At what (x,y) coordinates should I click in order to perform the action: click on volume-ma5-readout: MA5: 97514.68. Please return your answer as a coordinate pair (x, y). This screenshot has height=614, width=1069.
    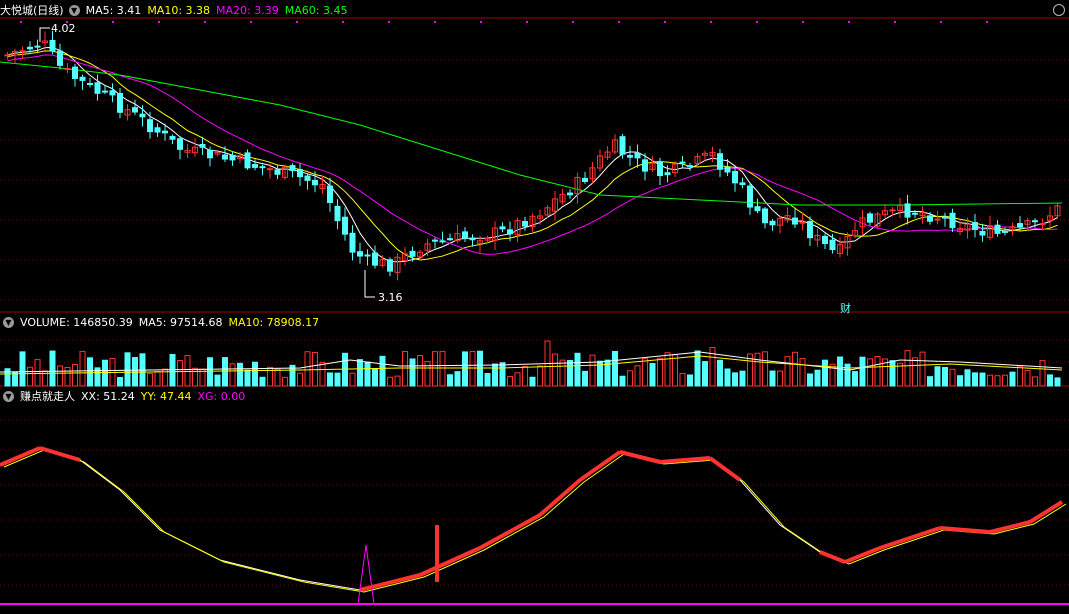
    Looking at the image, I should click on (180, 322).